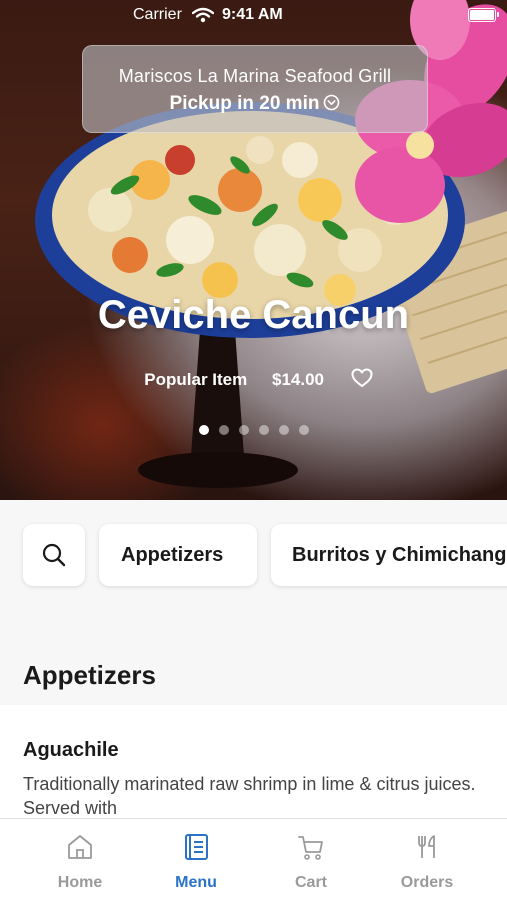 This screenshot has height=901, width=507. I want to click on section-title: Appetizers, so click(89, 675).